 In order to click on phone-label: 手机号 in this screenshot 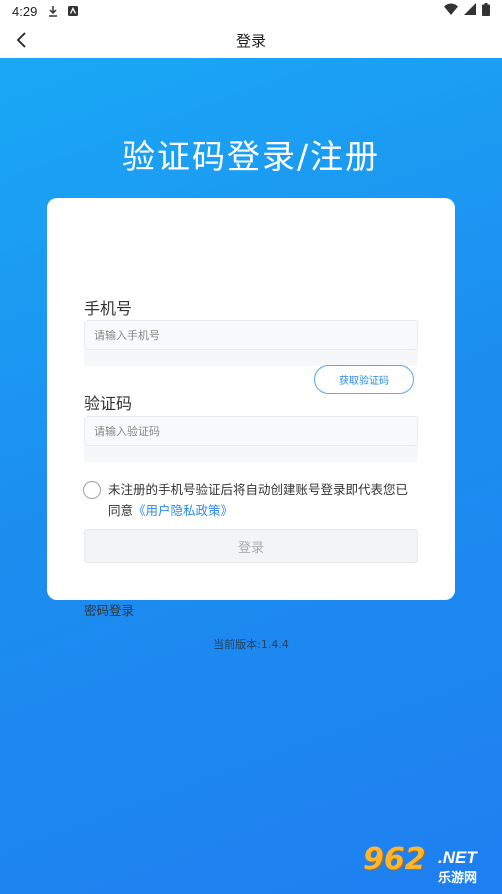, I will do `click(108, 308)`.